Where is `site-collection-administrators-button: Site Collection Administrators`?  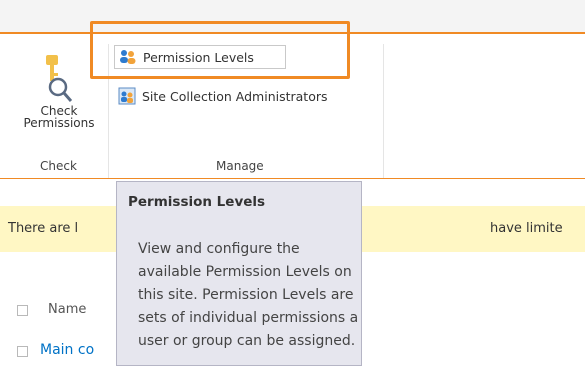 site-collection-administrators-button: Site Collection Administrators is located at coordinates (223, 96).